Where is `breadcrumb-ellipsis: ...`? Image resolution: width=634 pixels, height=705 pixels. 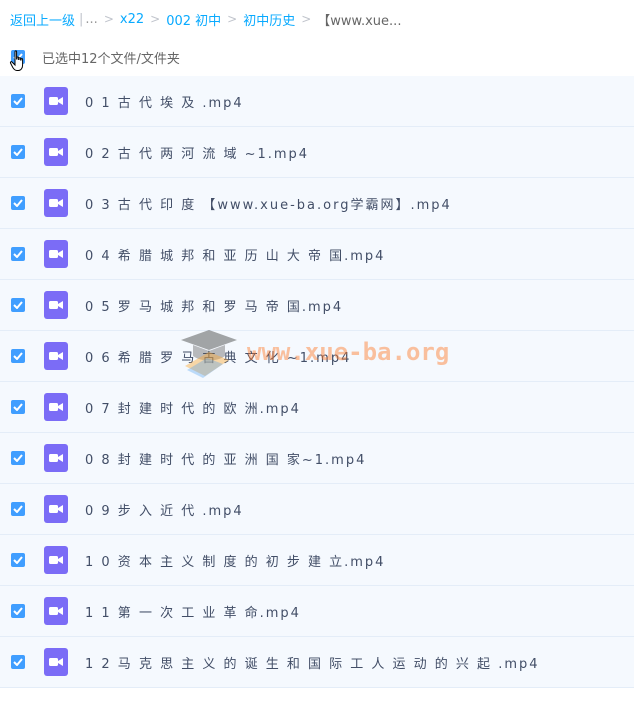
breadcrumb-ellipsis: ... is located at coordinates (91, 19).